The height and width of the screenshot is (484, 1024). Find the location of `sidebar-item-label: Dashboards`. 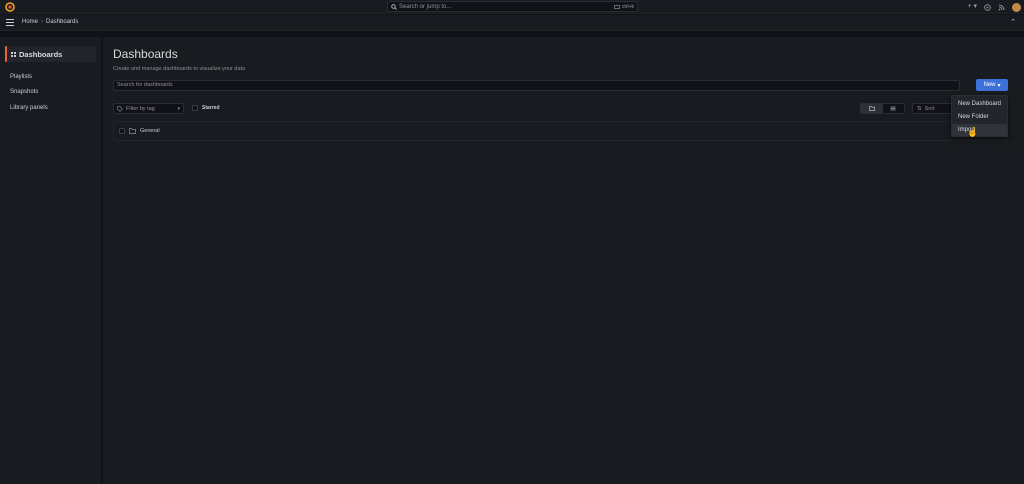

sidebar-item-label: Dashboards is located at coordinates (41, 54).